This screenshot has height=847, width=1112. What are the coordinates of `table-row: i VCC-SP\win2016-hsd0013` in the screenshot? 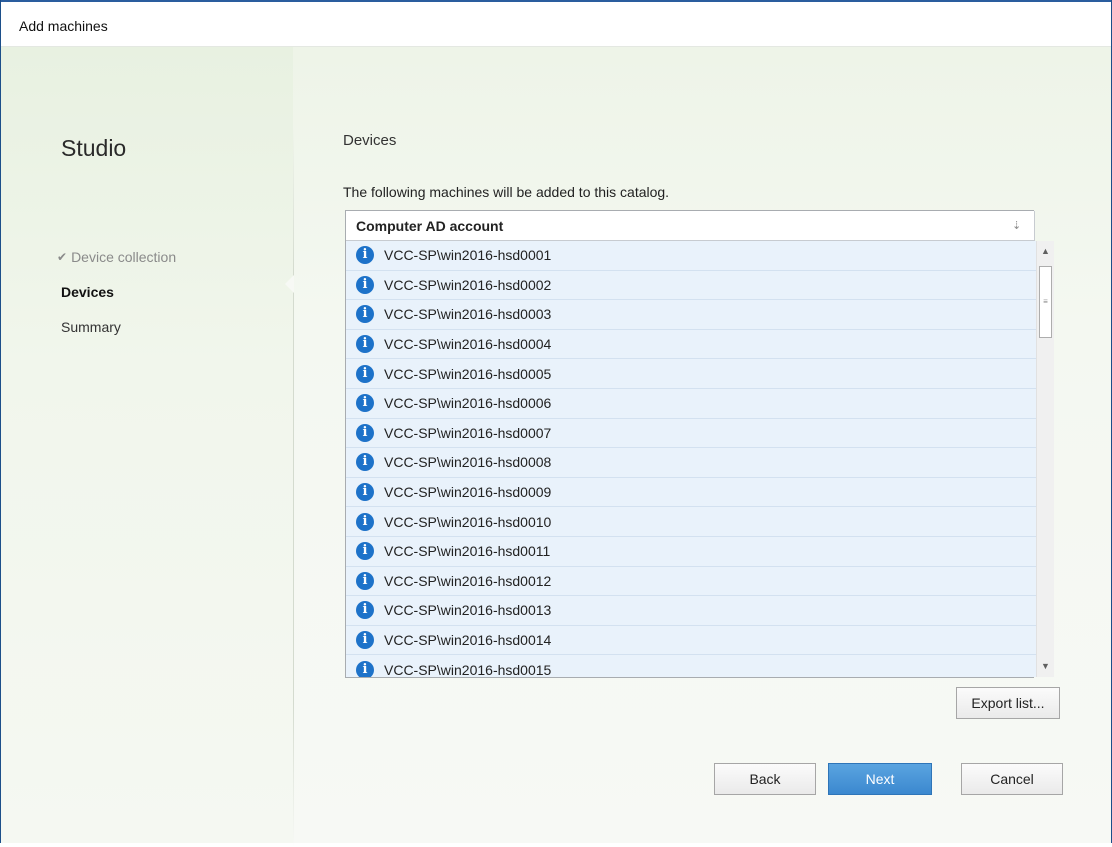 It's located at (691, 611).